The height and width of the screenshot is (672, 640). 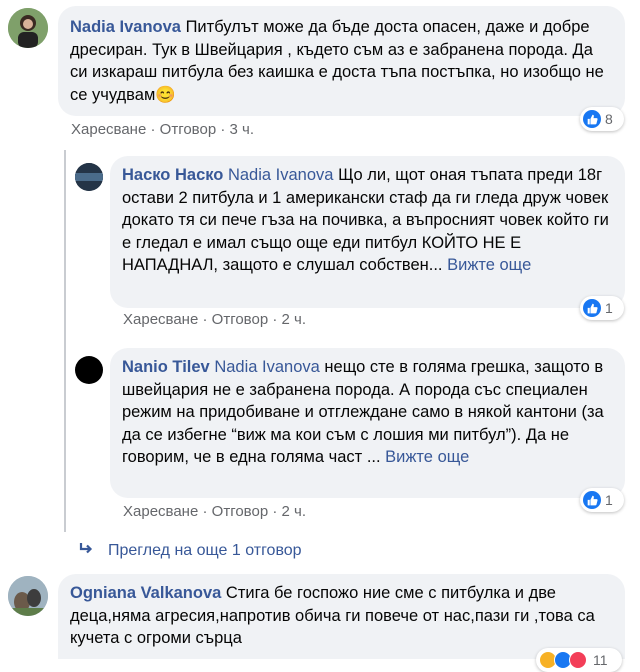 What do you see at coordinates (86, 548) in the screenshot?
I see `reply-arrow-icon` at bounding box center [86, 548].